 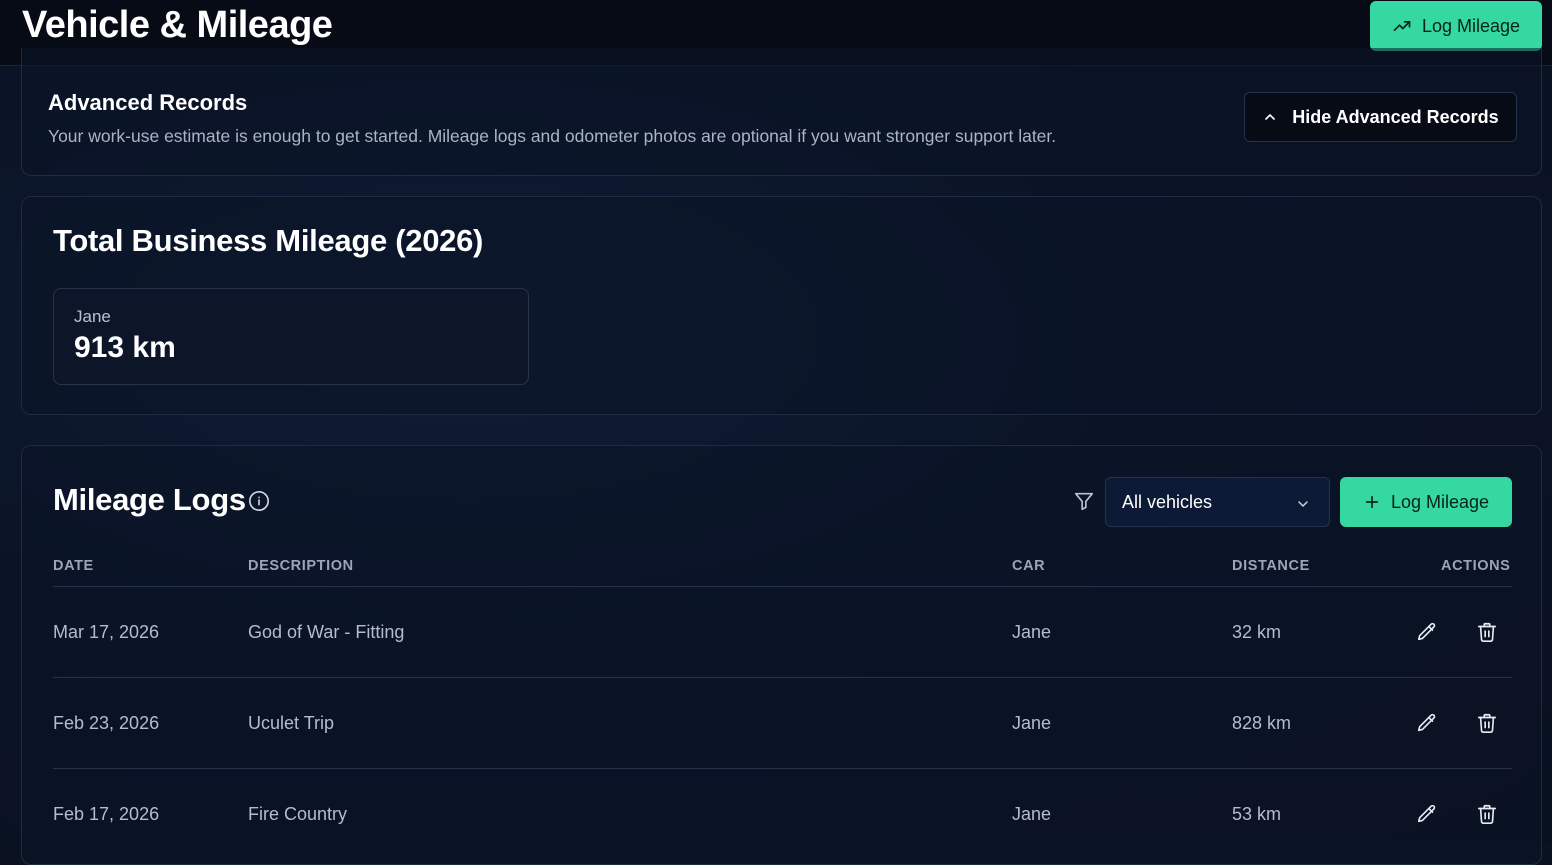 What do you see at coordinates (106, 632) in the screenshot?
I see `row-date: Mar 17, 2026` at bounding box center [106, 632].